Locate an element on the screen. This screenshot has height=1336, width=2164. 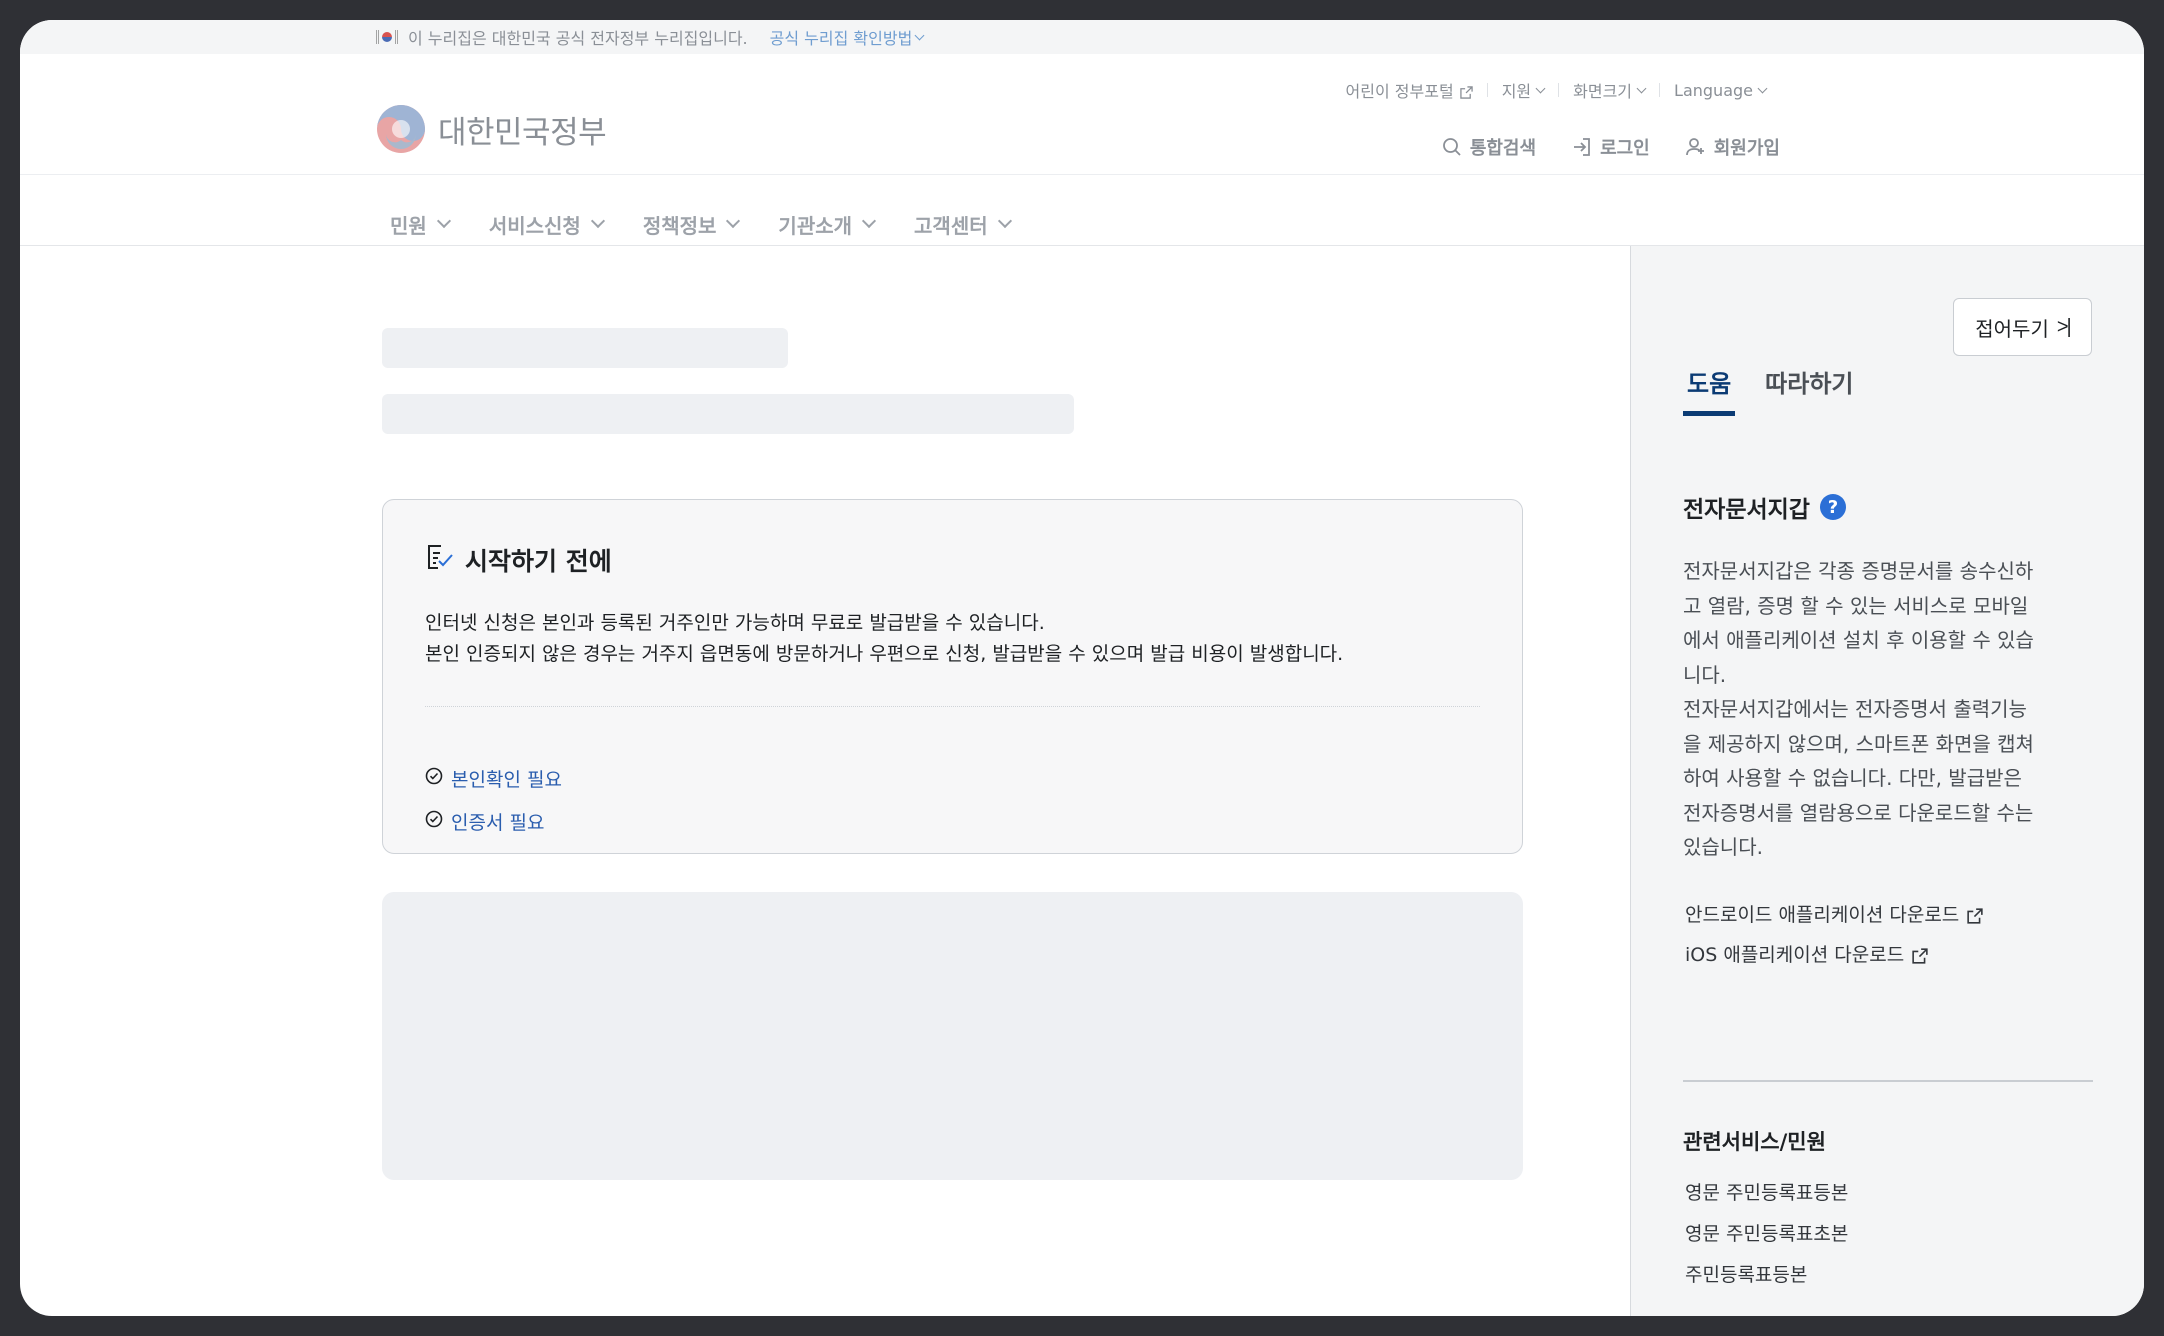
support-menu: 지원 is located at coordinates (1523, 90).